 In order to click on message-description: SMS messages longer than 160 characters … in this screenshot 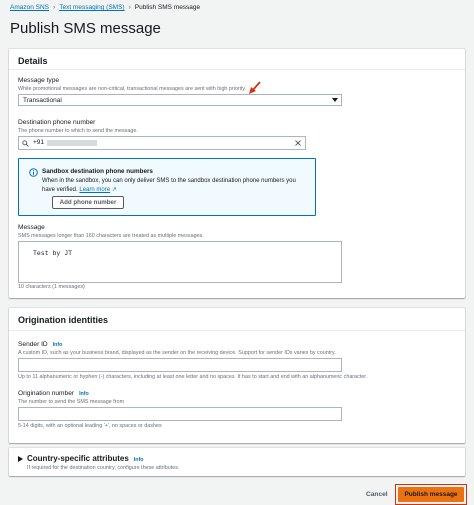, I will do `click(111, 236)`.